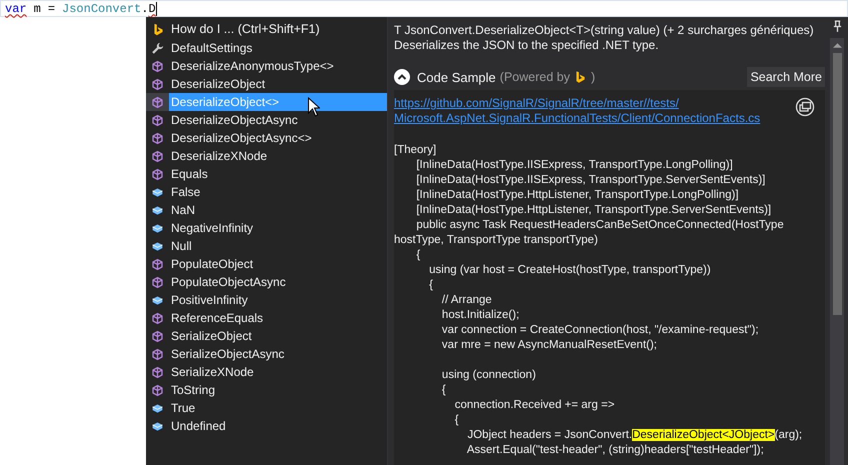 This screenshot has height=465, width=848. What do you see at coordinates (266, 120) in the screenshot?
I see `completion-item: DeserializeObjectAsync` at bounding box center [266, 120].